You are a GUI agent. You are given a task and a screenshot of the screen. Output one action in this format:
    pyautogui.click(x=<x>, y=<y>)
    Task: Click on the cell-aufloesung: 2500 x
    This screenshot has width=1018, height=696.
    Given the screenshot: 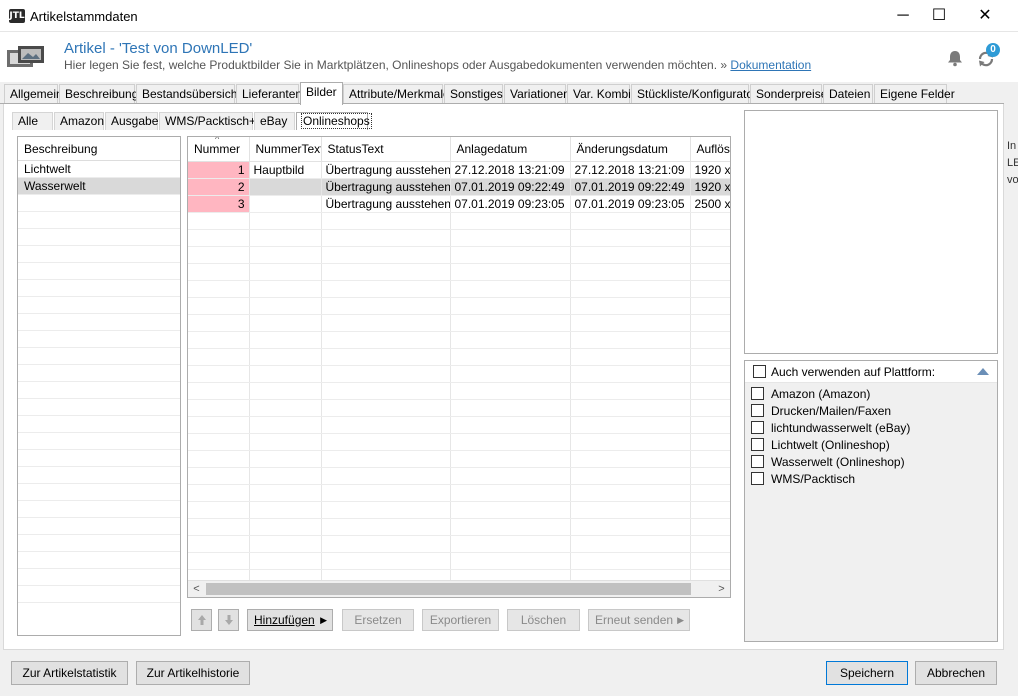 What is the action you would take?
    pyautogui.click(x=710, y=204)
    